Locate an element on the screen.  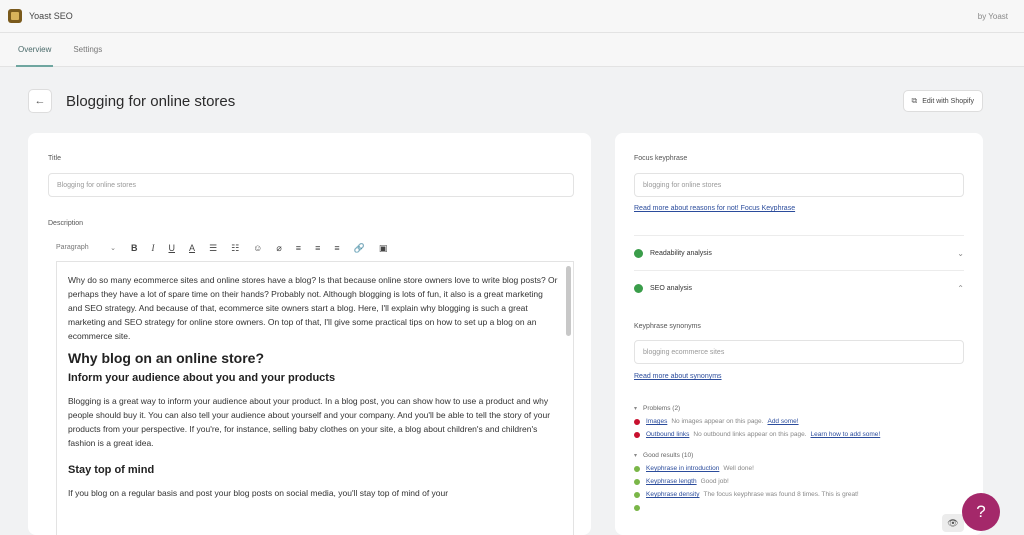
good-result-item: Keyphrase length Good job! is located at coordinates (804, 481).